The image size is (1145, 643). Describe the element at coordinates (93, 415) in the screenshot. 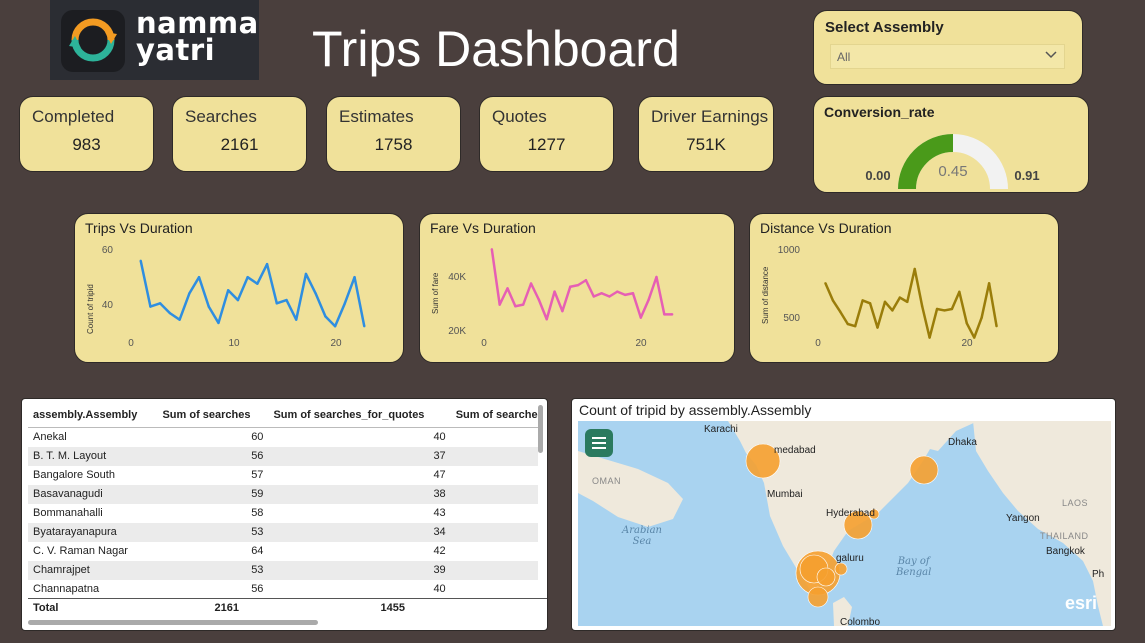

I see `column-header: assembly.Assembly` at that location.